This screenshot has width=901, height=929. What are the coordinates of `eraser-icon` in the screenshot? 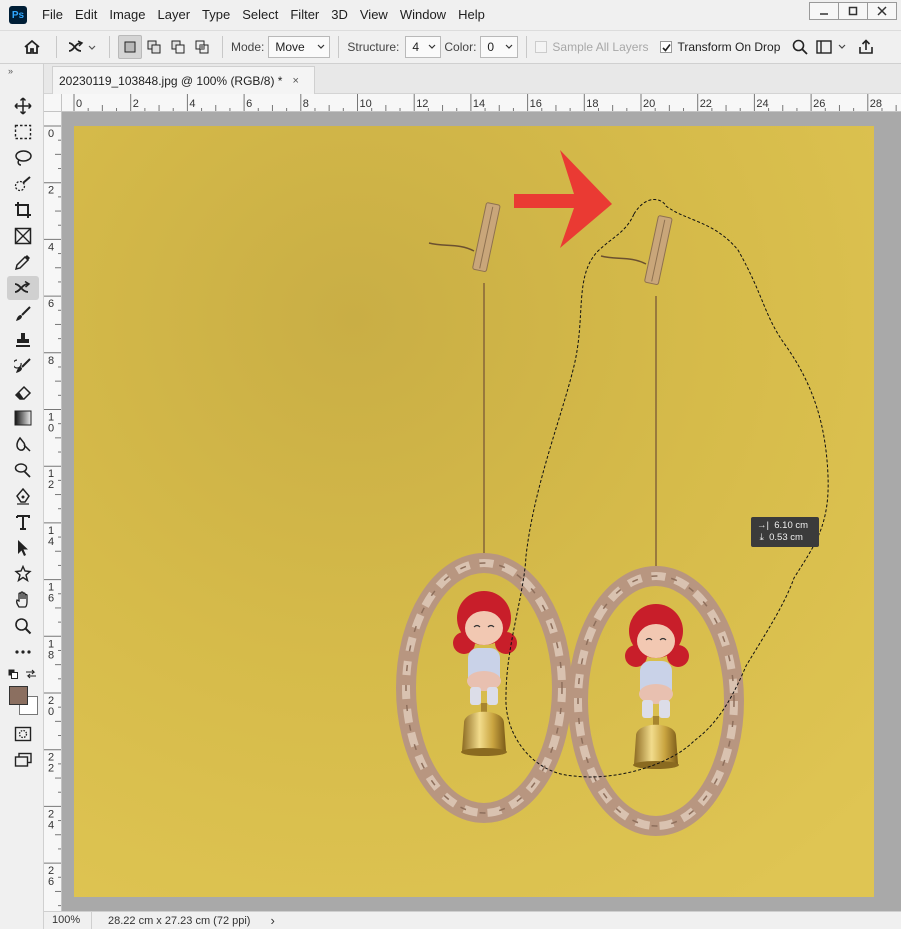 It's located at (23, 392).